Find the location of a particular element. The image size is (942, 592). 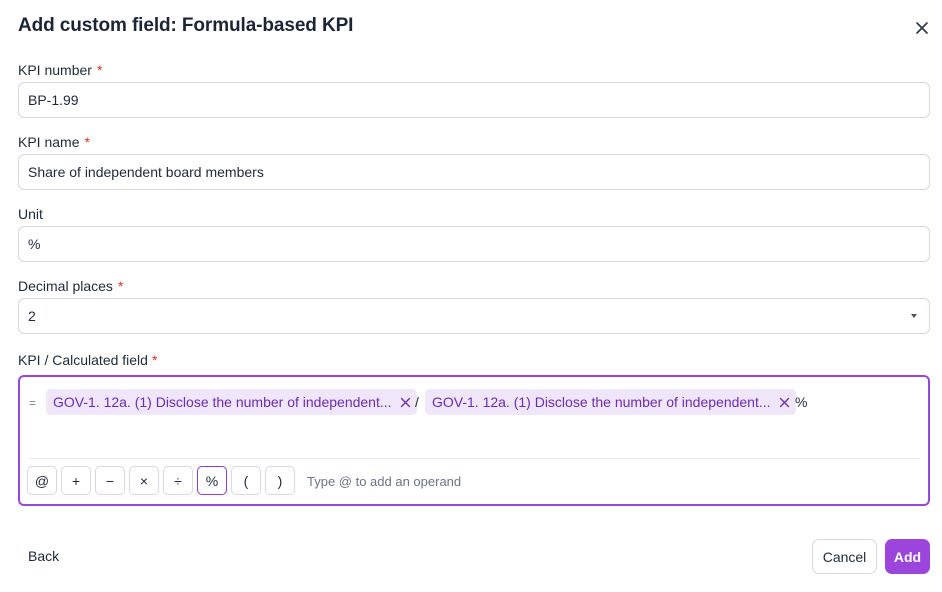

kpi-number-label-text: KPI number is located at coordinates (55, 70).